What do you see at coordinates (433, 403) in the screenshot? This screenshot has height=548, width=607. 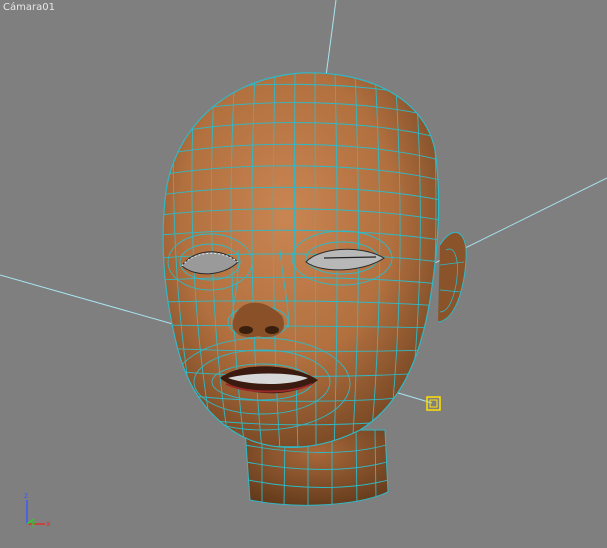 I see `light-icon` at bounding box center [433, 403].